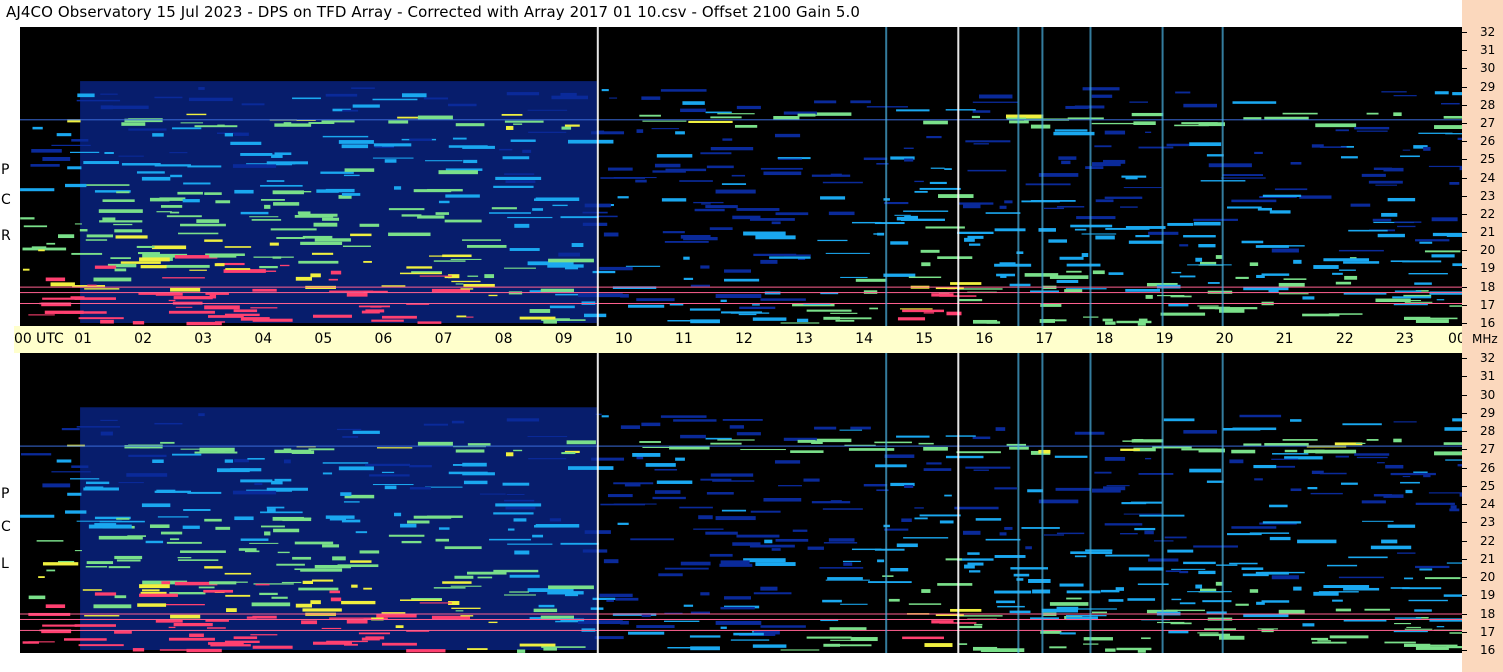 The height and width of the screenshot is (672, 1503). What do you see at coordinates (1488, 595) in the screenshot?
I see `freq-tick-label: 19` at bounding box center [1488, 595].